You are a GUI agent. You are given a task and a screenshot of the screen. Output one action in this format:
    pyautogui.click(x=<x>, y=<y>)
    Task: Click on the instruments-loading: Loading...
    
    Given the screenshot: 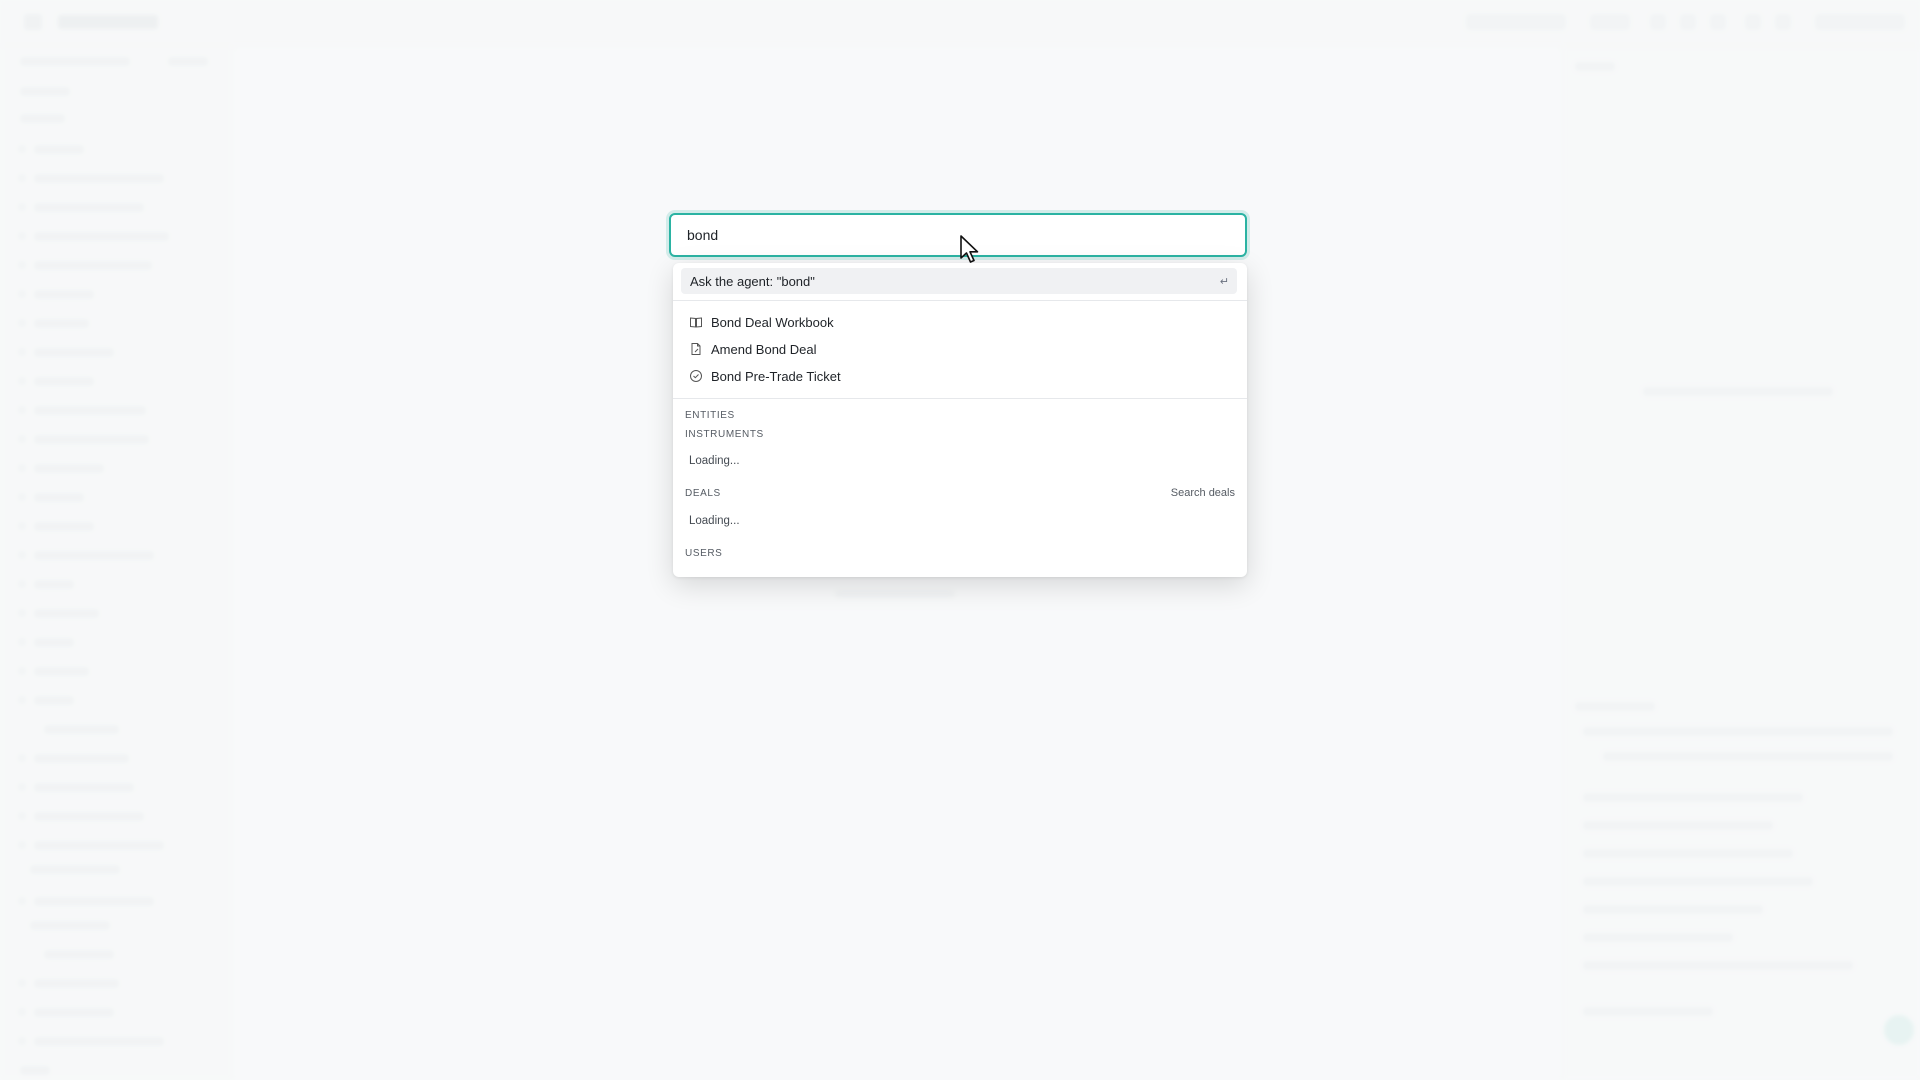 What is the action you would take?
    pyautogui.click(x=714, y=461)
    